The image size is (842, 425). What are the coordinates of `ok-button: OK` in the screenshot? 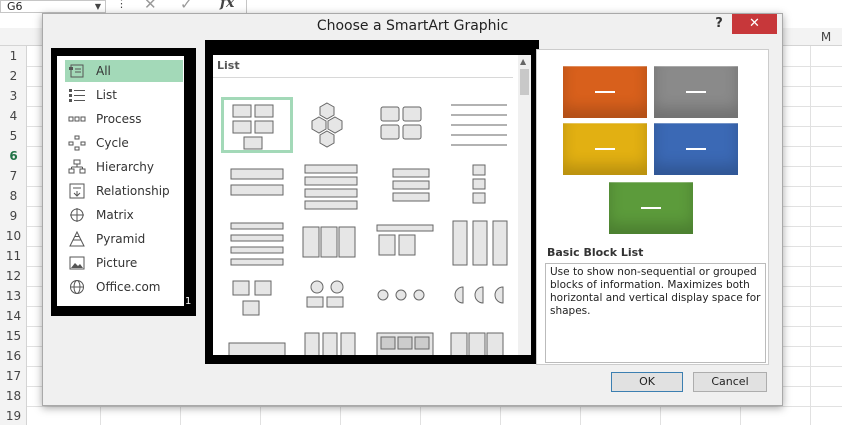 It's located at (647, 382).